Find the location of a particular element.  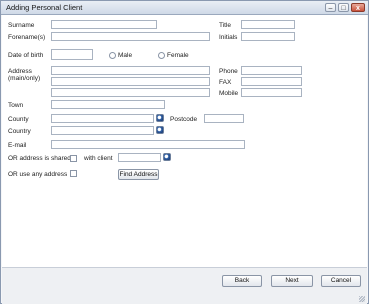

initials-label: Initials is located at coordinates (228, 37).